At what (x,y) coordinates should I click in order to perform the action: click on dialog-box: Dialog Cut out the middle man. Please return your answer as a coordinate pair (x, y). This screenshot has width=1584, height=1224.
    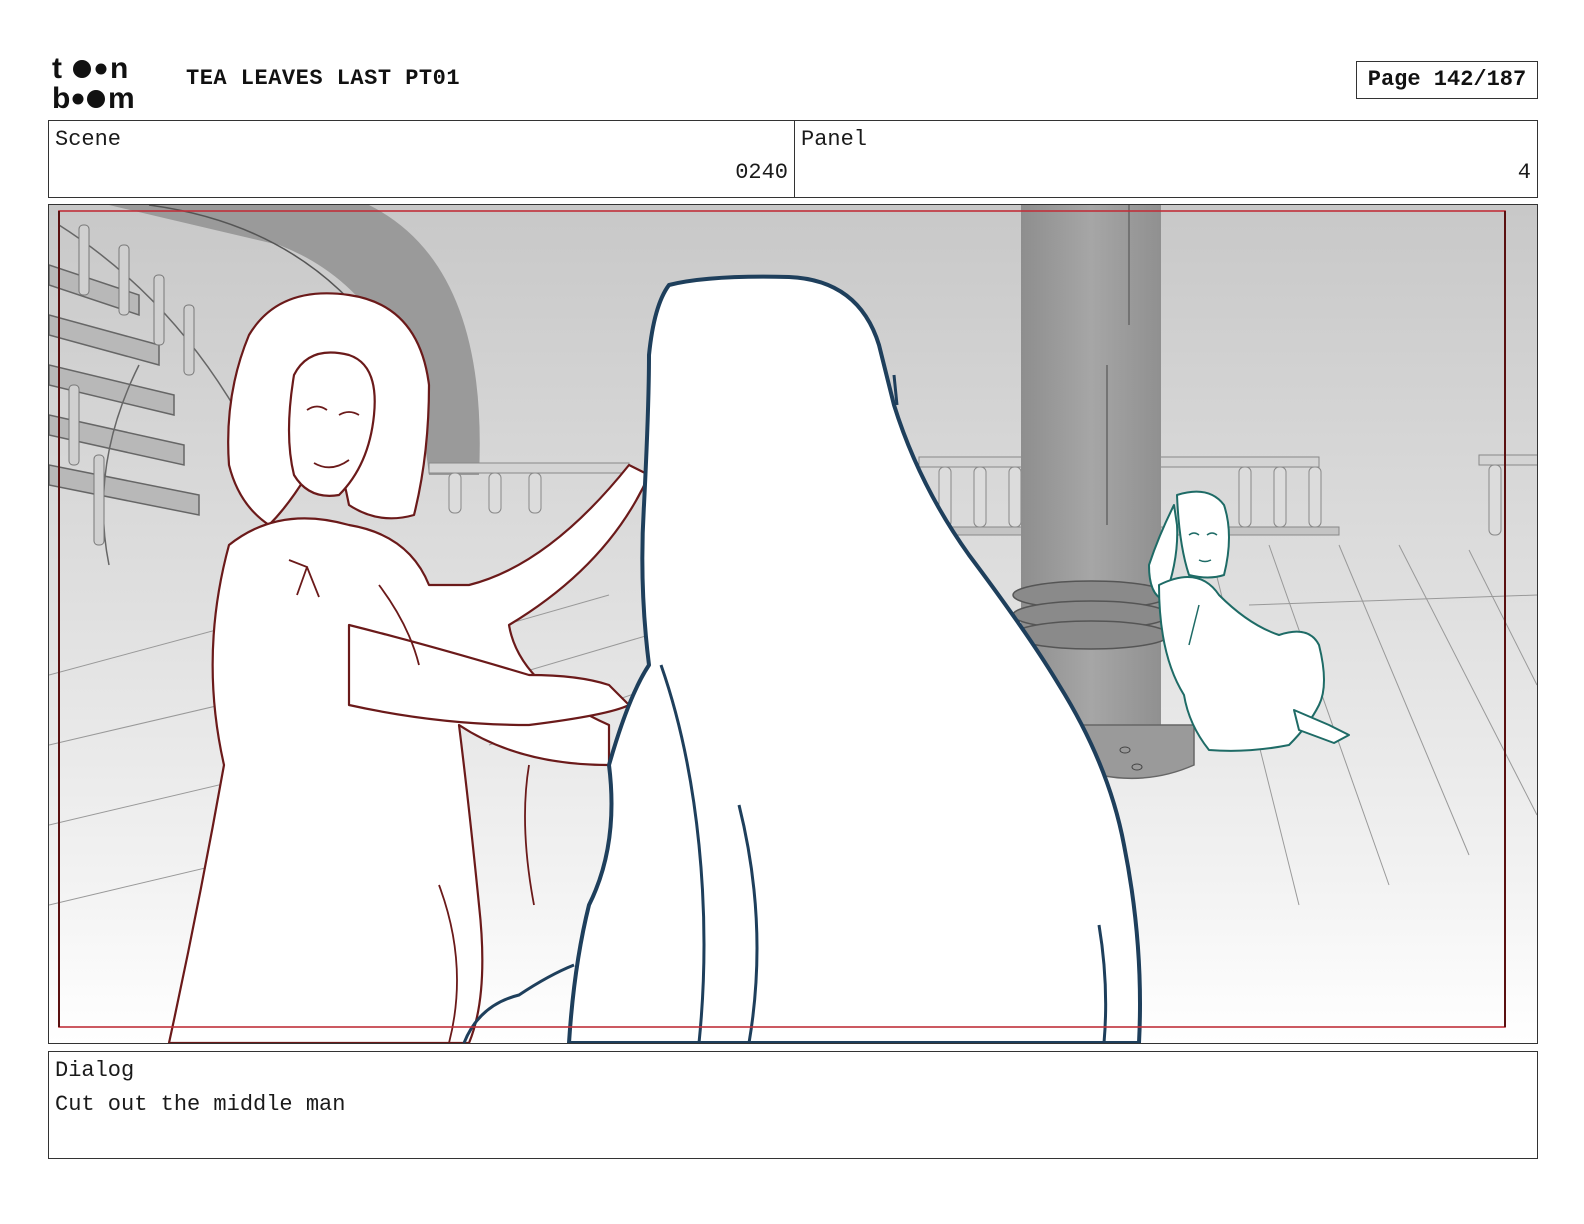
    Looking at the image, I should click on (793, 1105).